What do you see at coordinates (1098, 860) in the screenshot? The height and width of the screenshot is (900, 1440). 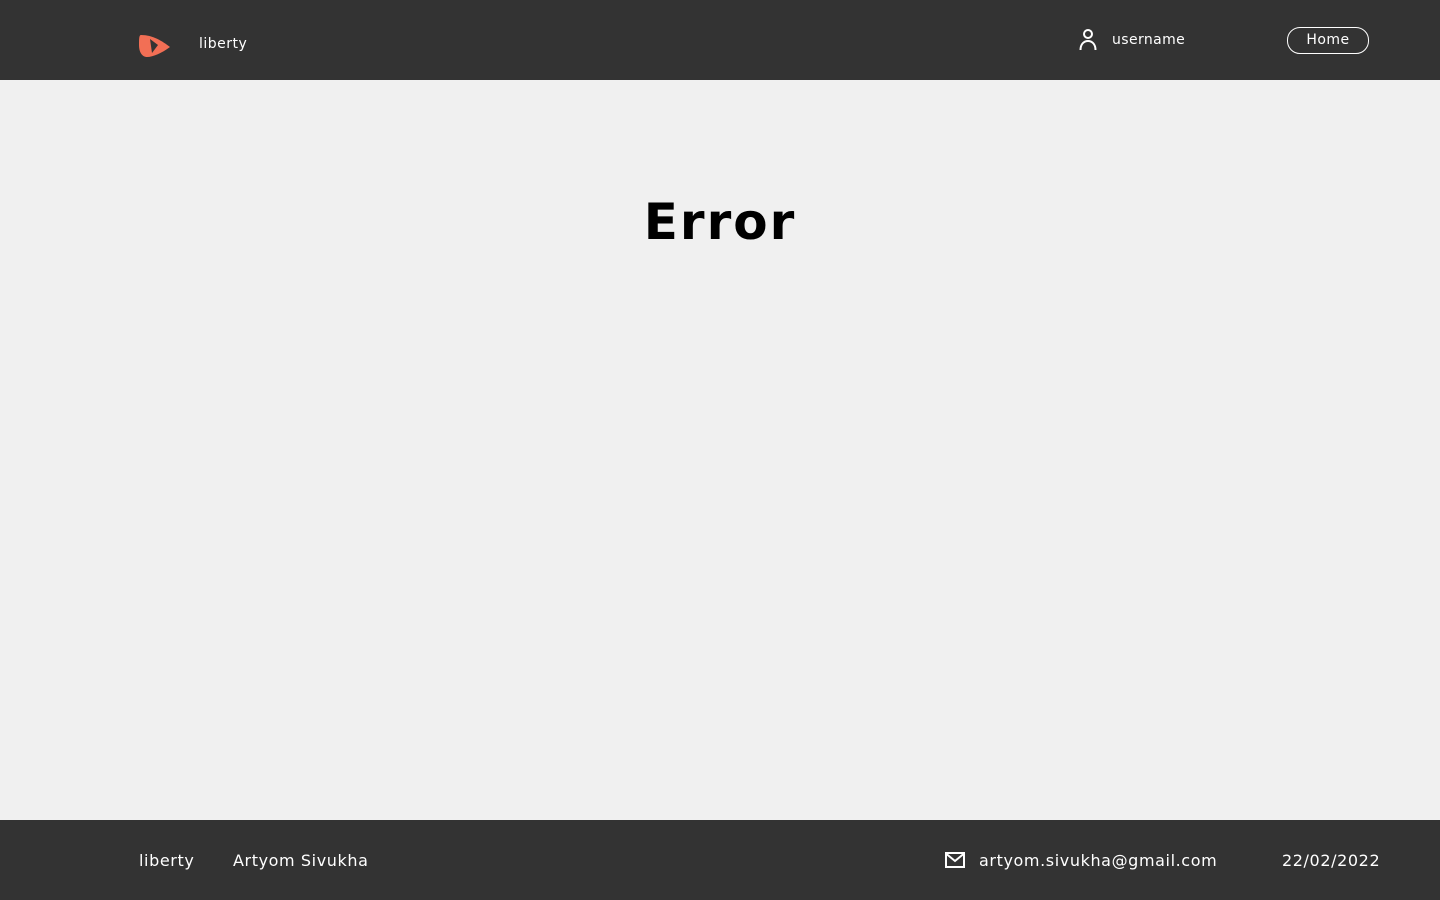 I see `footer-email-link: artyom.sivukha@gmail.com` at bounding box center [1098, 860].